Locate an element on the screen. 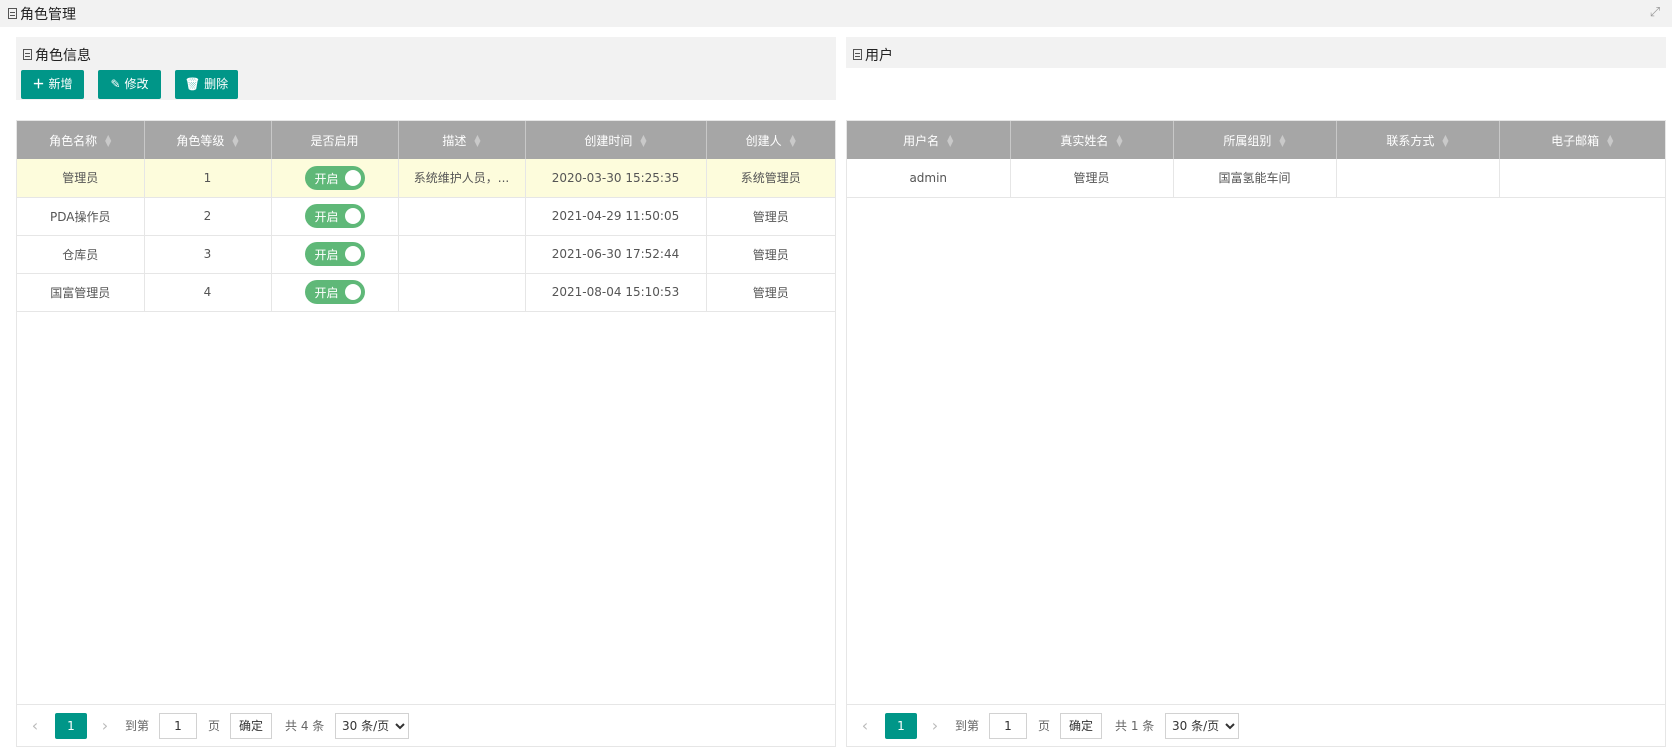 The width and height of the screenshot is (1672, 752). table-row: PDA操作员 2 开启 2021-04-29 11:50:05 管理员 is located at coordinates (426, 216).